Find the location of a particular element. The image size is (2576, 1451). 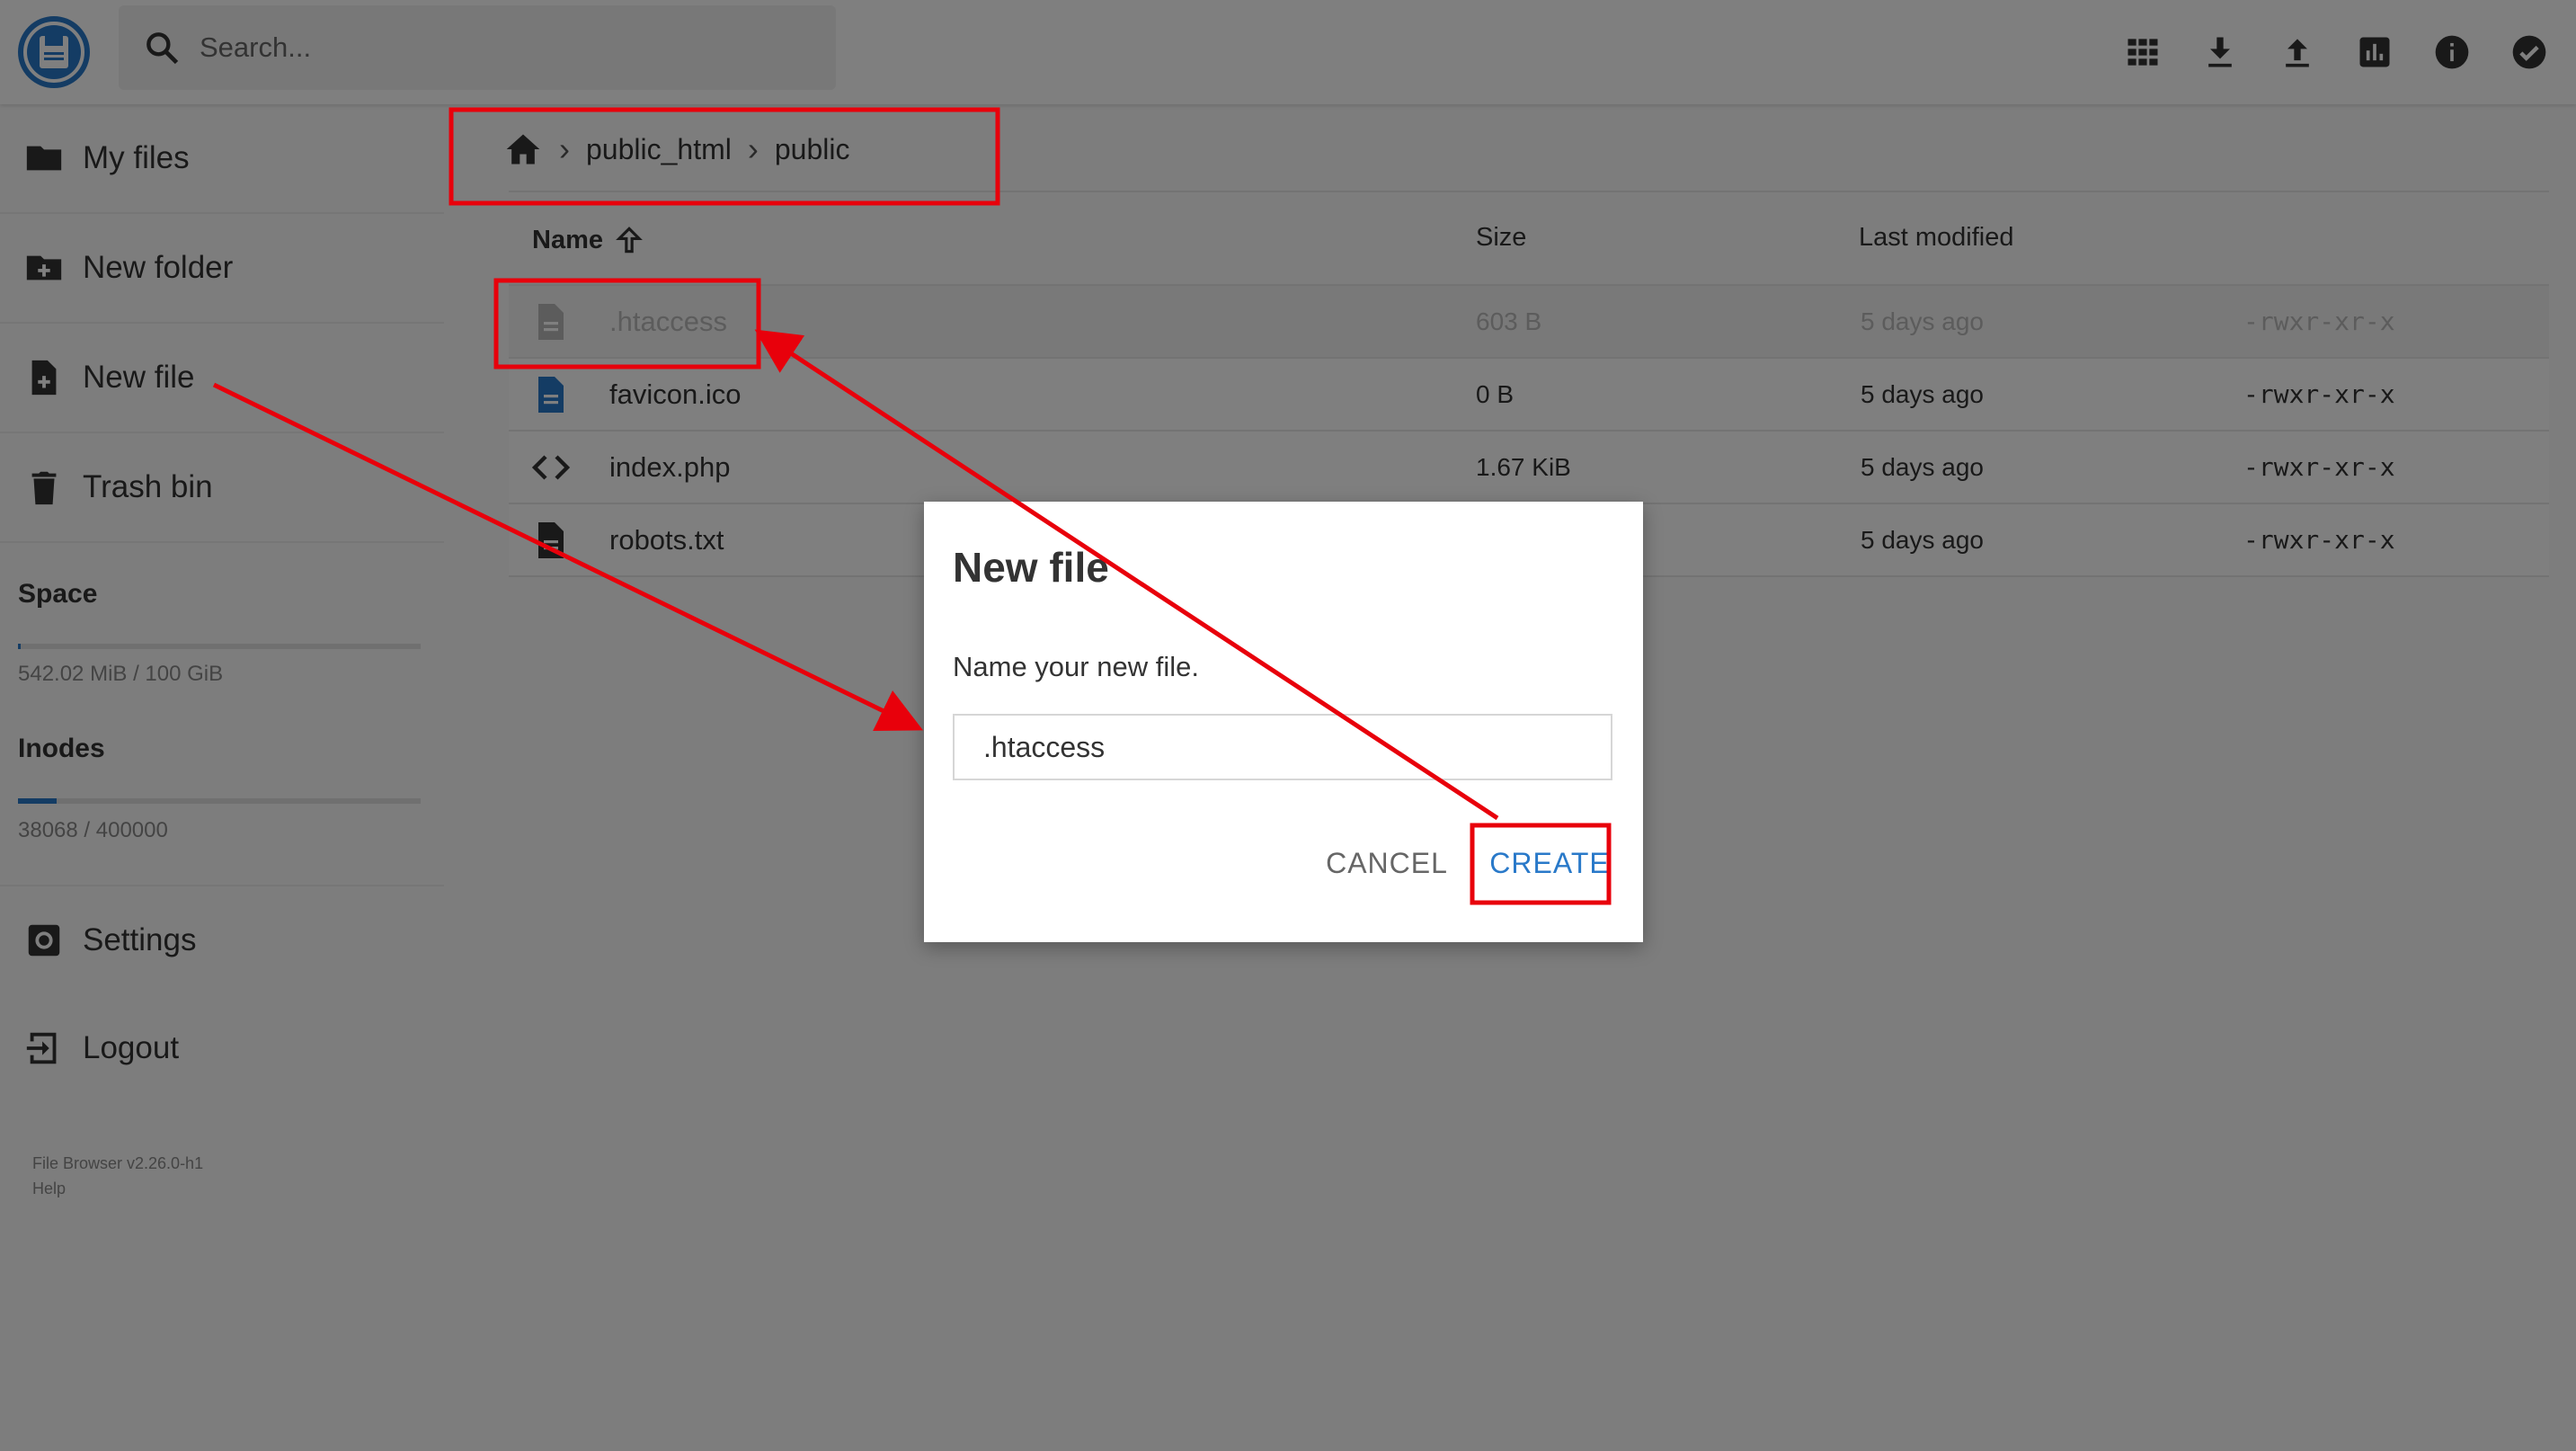

dialog-title: New file is located at coordinates (1031, 567).